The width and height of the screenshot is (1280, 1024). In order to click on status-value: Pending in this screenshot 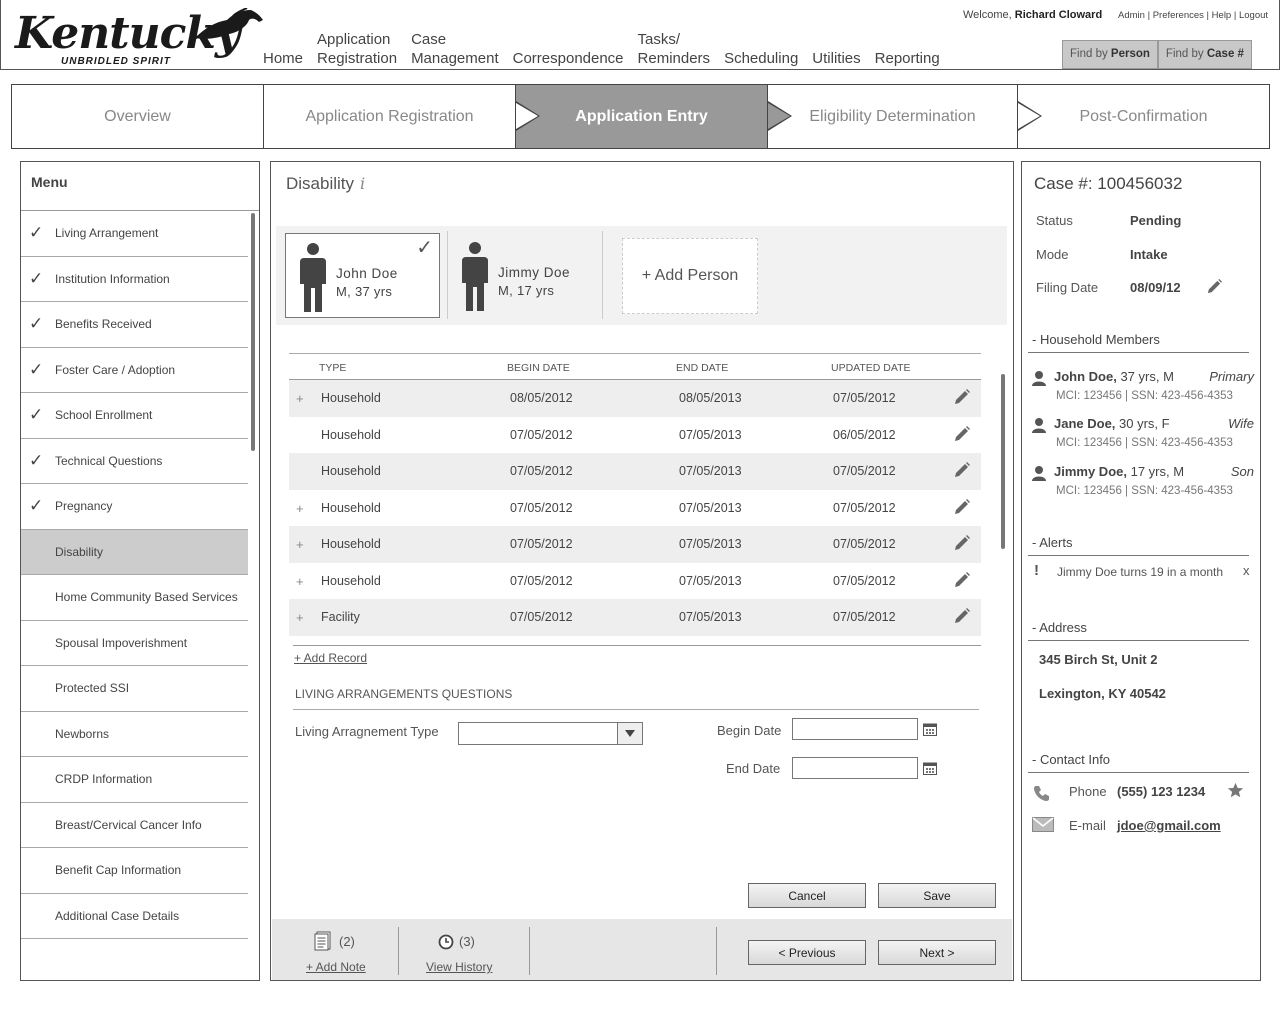, I will do `click(1156, 220)`.